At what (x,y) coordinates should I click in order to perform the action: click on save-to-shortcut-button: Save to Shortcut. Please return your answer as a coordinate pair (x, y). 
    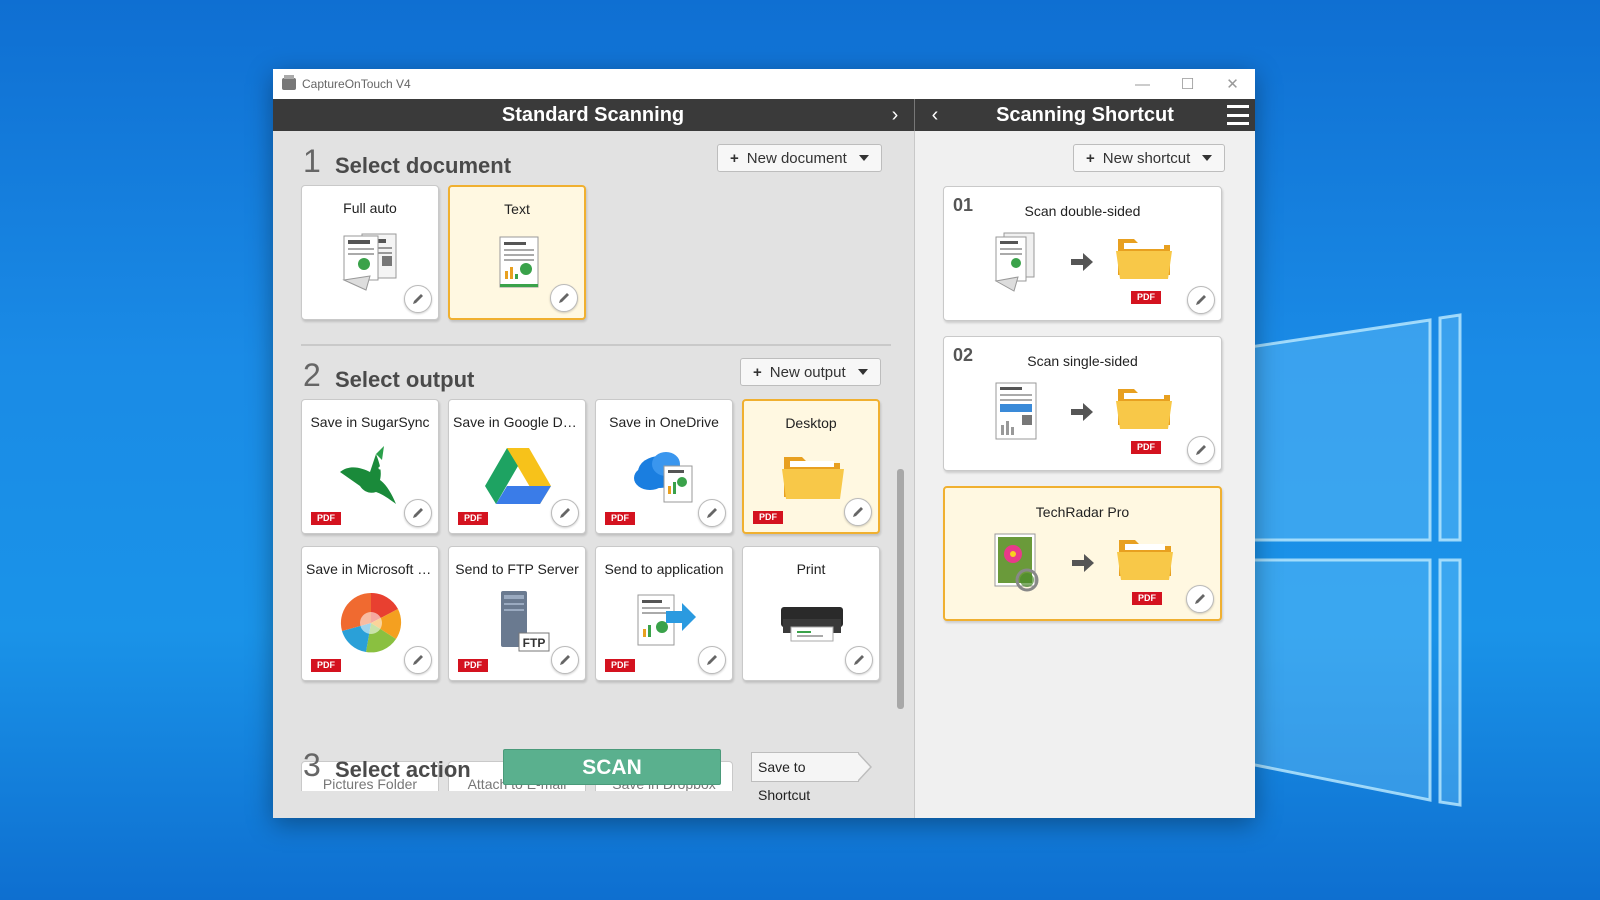
    Looking at the image, I should click on (811, 777).